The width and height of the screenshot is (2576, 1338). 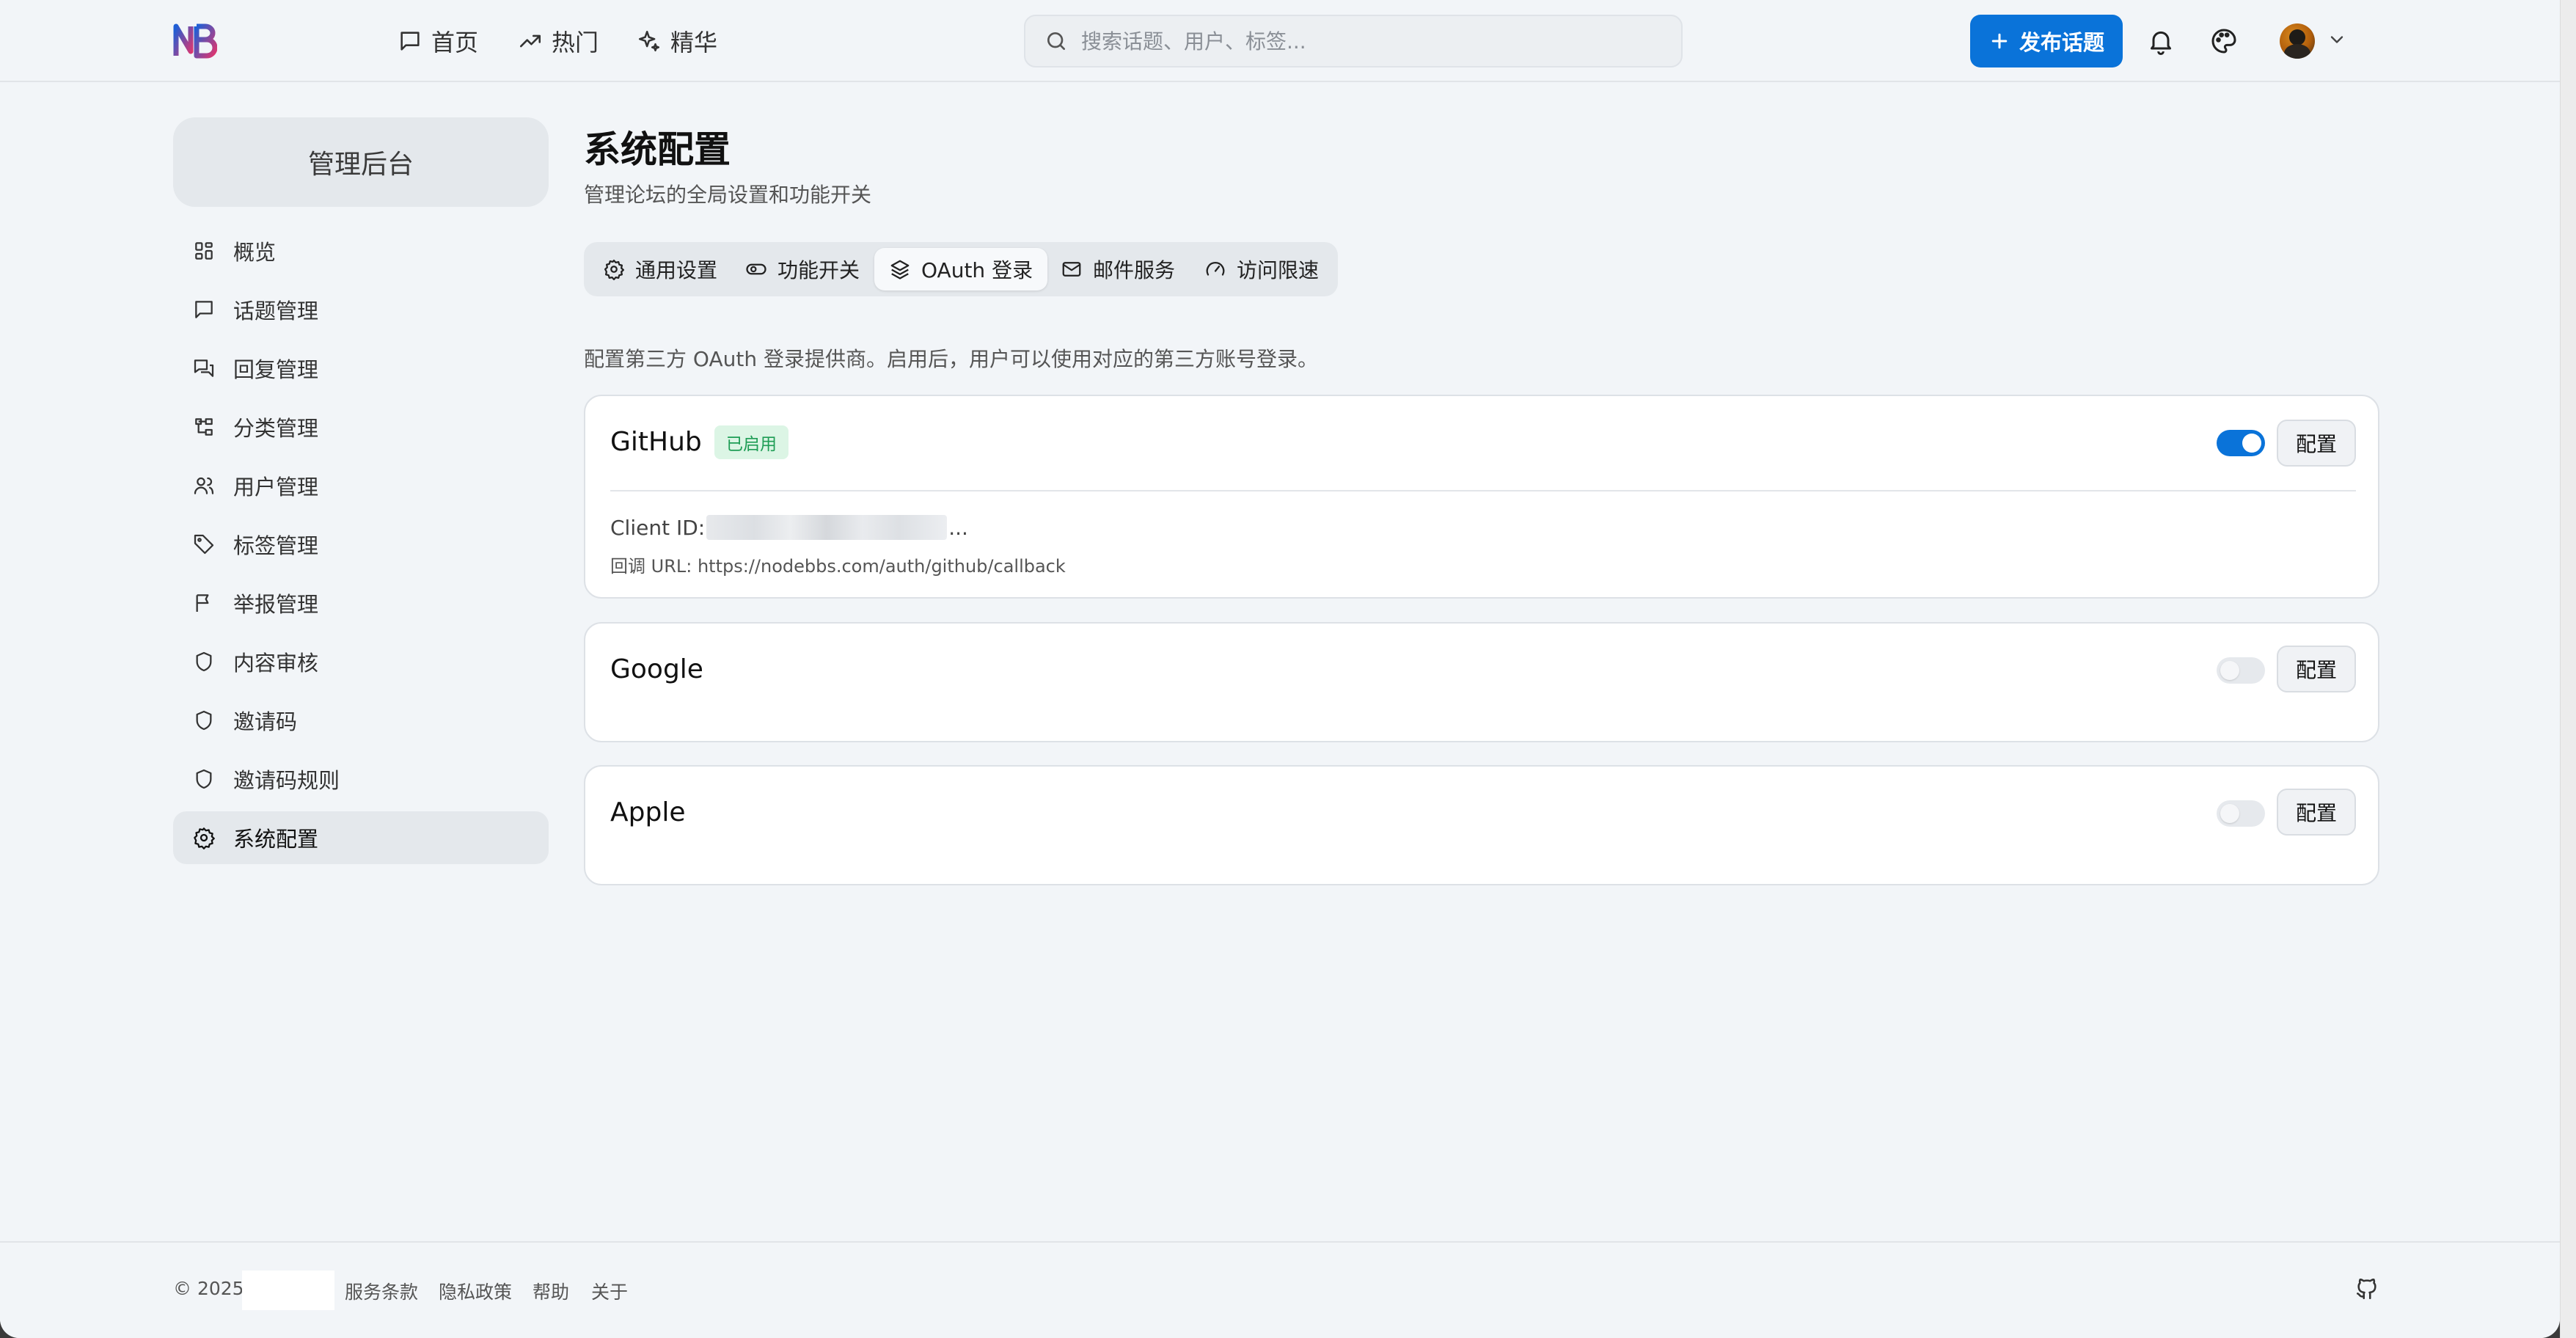 I want to click on nav-featured-label: 精华, so click(x=694, y=42).